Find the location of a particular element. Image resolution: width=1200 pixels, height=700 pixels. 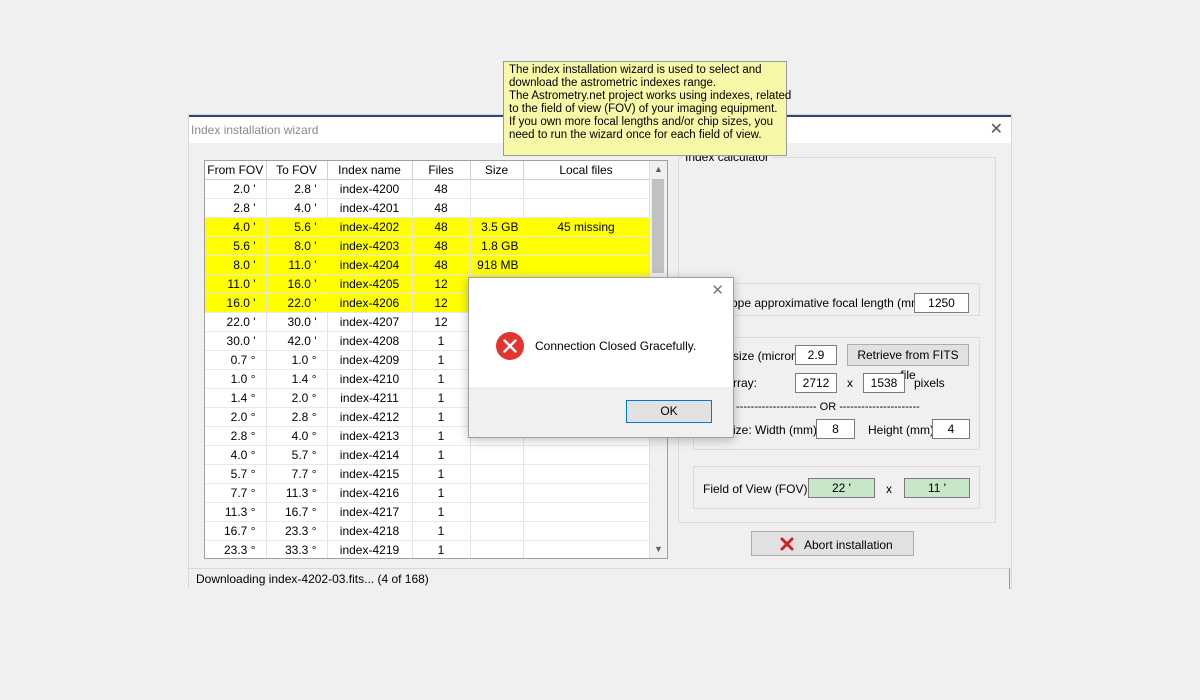

dialog-close-icon: ✕ is located at coordinates (717, 290).